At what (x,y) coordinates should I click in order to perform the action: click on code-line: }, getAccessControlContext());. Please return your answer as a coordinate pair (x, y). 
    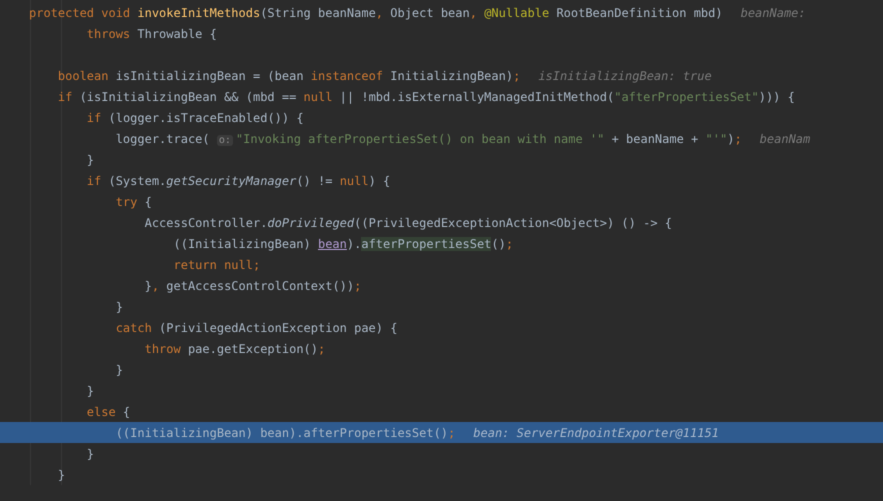
    Looking at the image, I should click on (253, 285).